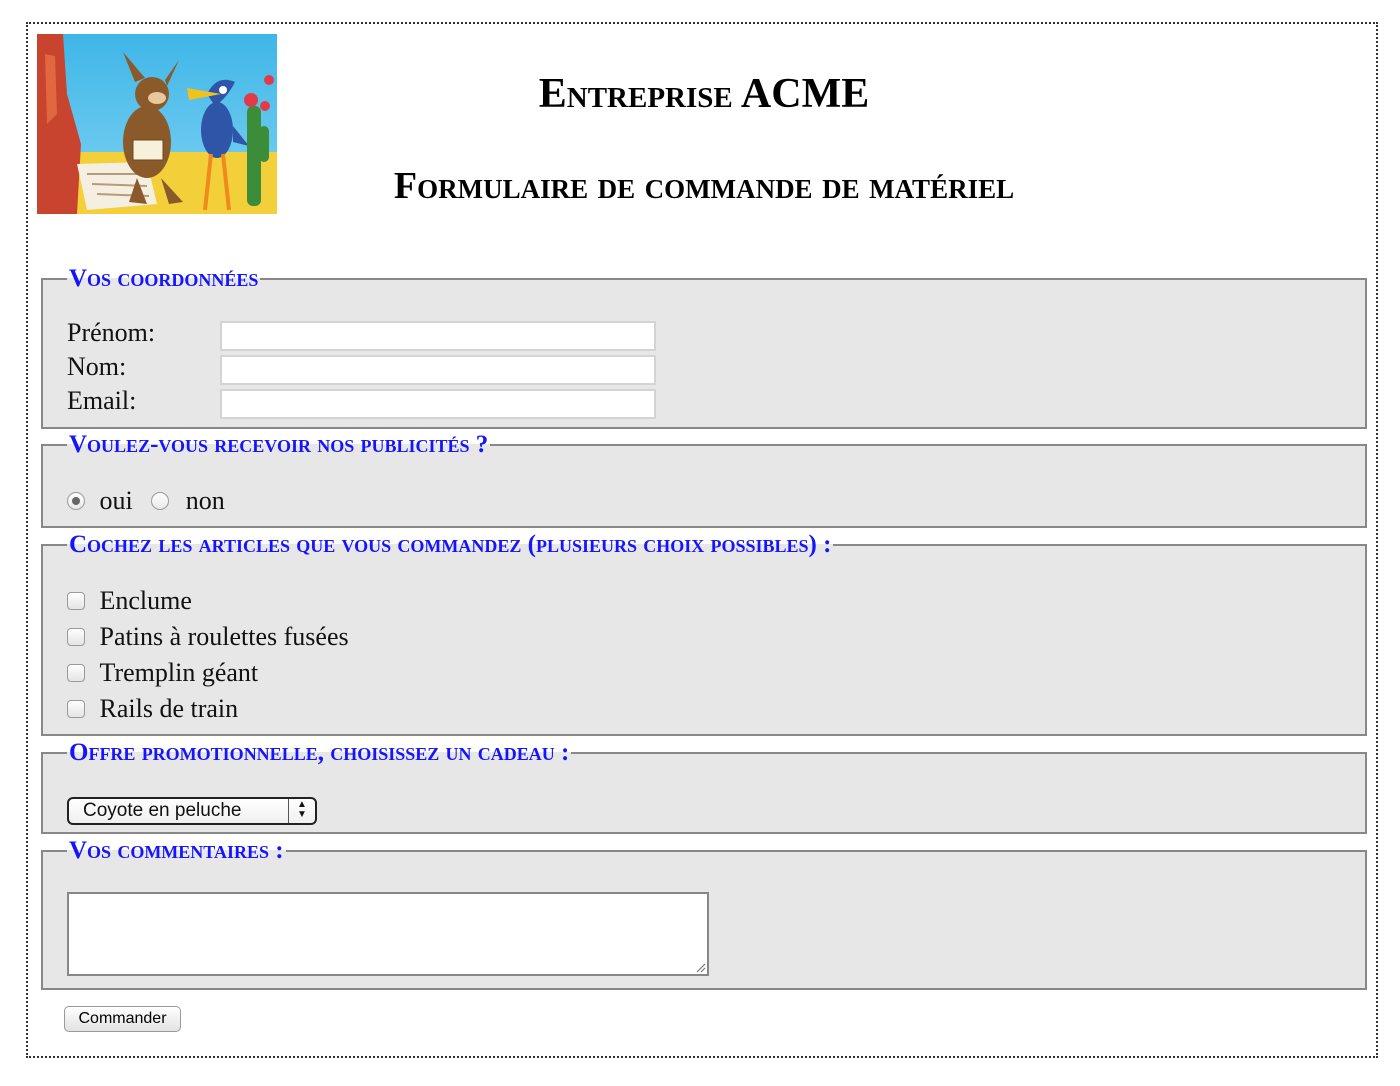  I want to click on page-title: Entreprise ACME, so click(704, 94).